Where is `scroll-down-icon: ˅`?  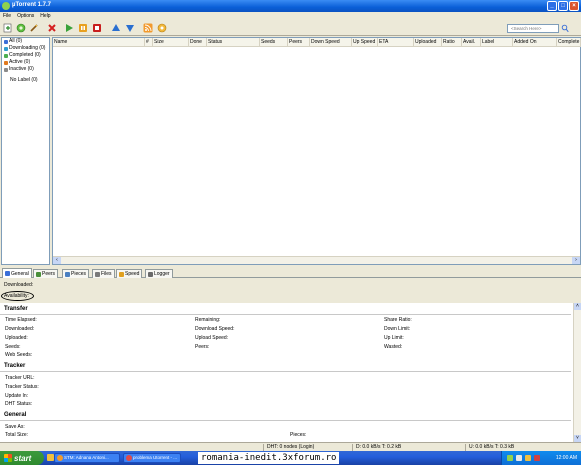
scroll-down-icon: ˅ is located at coordinates (577, 438).